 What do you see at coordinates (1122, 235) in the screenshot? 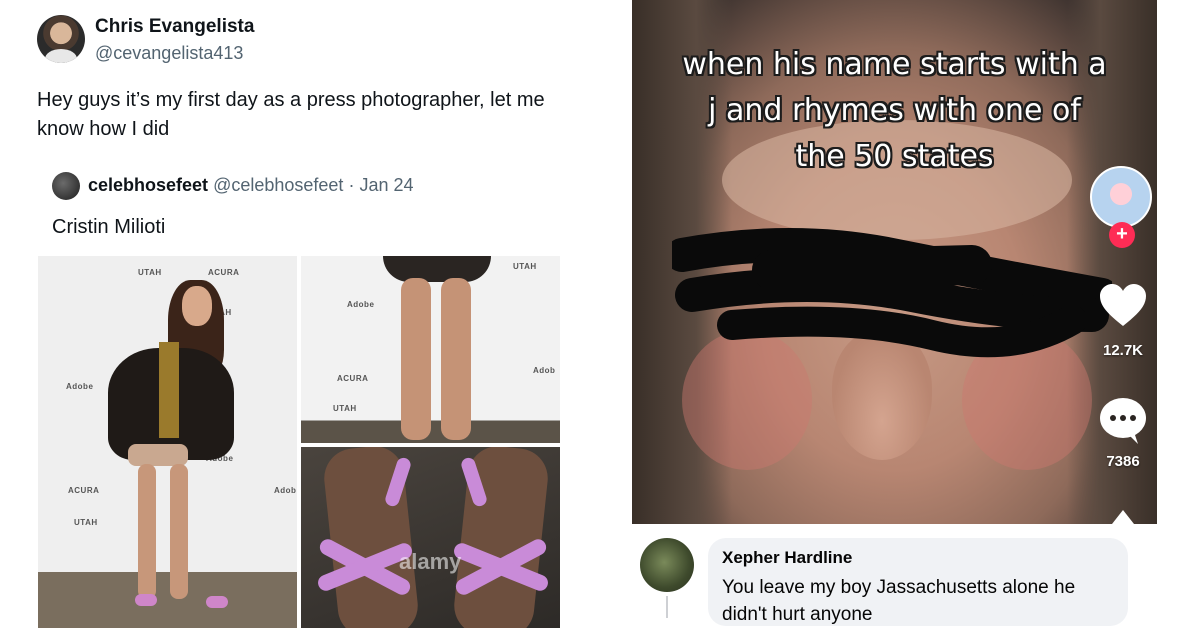
I see `follow-plus-icon: +` at bounding box center [1122, 235].